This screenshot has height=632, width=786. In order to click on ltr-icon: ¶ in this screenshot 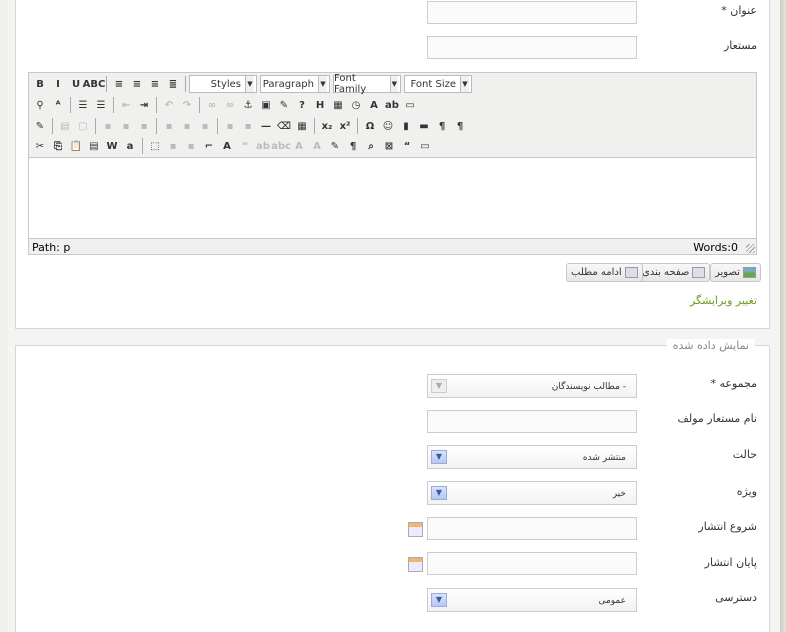, I will do `click(442, 126)`.